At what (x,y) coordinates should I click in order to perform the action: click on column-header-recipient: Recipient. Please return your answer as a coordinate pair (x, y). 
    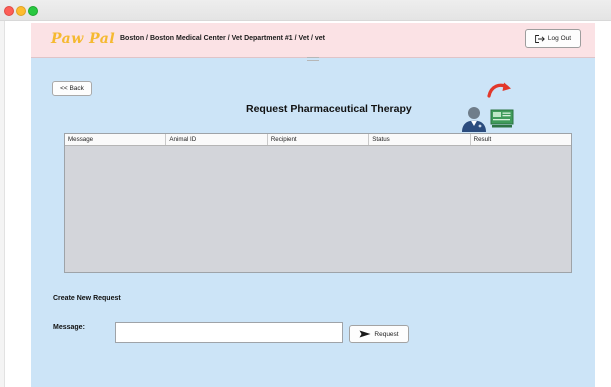
    Looking at the image, I should click on (319, 139).